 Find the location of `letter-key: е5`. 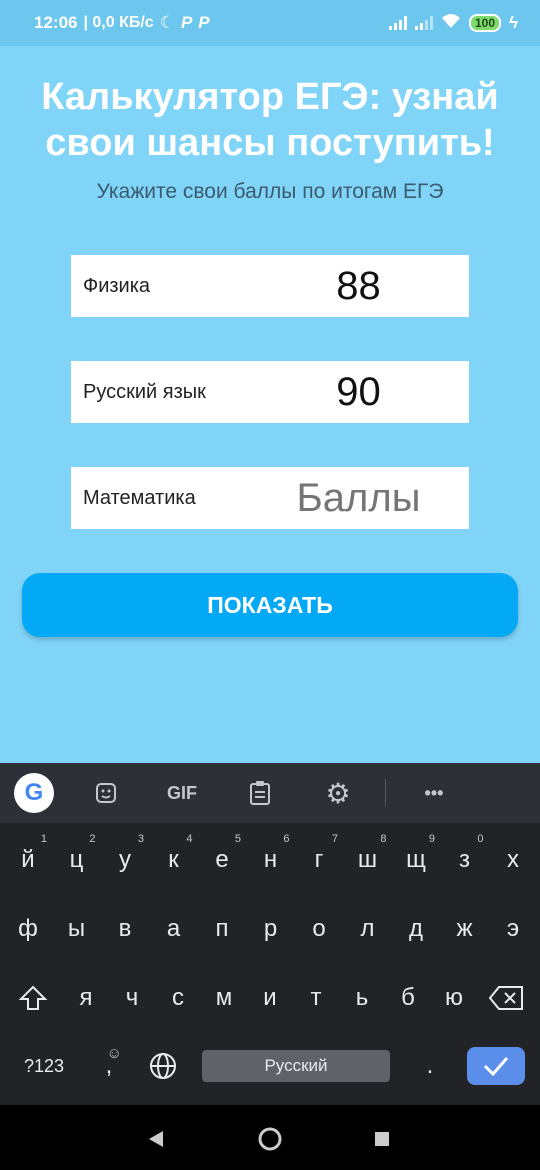

letter-key: е5 is located at coordinates (222, 860).